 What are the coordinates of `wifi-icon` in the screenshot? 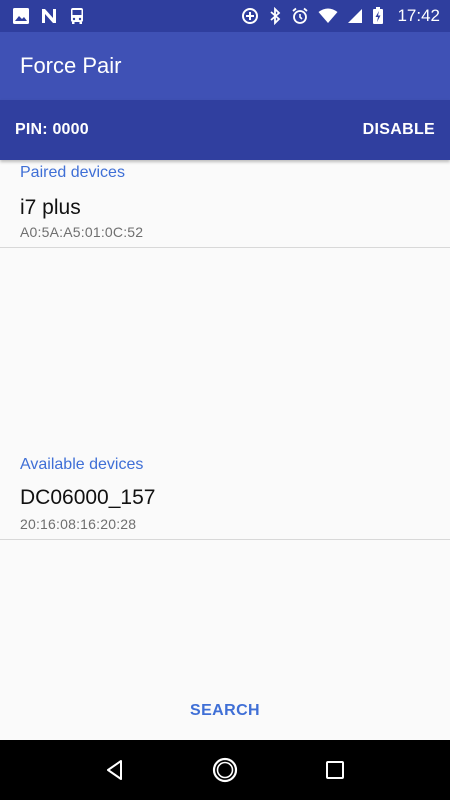 It's located at (328, 16).